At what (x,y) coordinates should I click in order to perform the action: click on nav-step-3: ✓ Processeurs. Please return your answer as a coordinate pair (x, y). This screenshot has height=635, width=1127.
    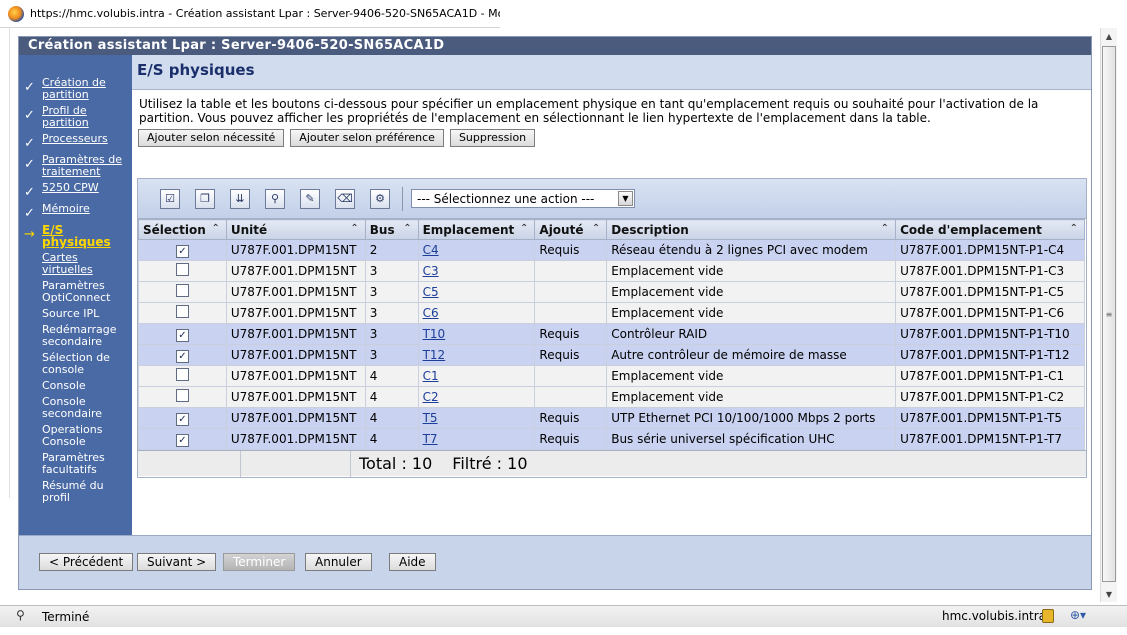
    Looking at the image, I should click on (75, 142).